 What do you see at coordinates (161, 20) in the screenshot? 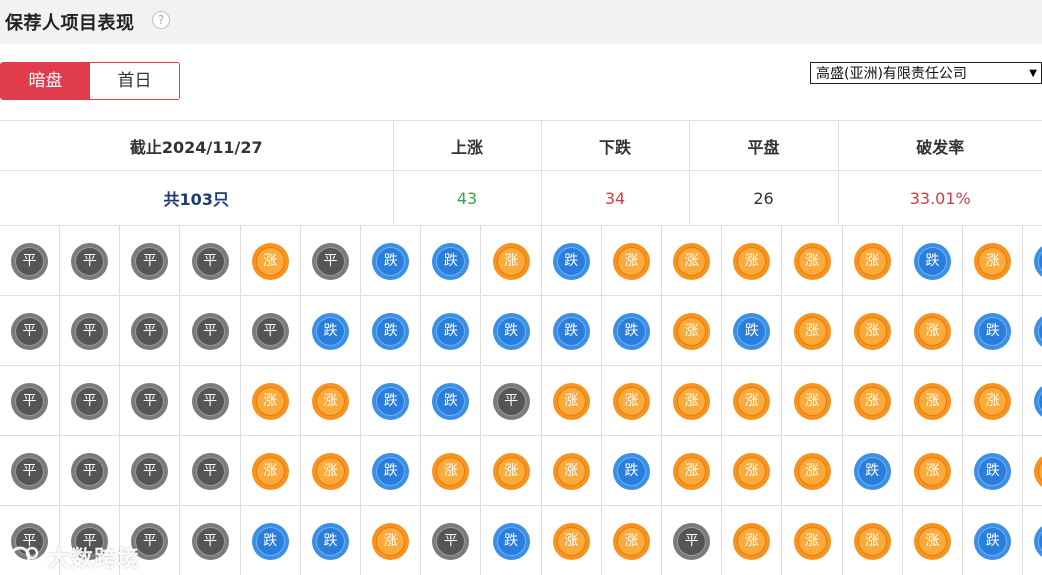
I see `help-icon: ?` at bounding box center [161, 20].